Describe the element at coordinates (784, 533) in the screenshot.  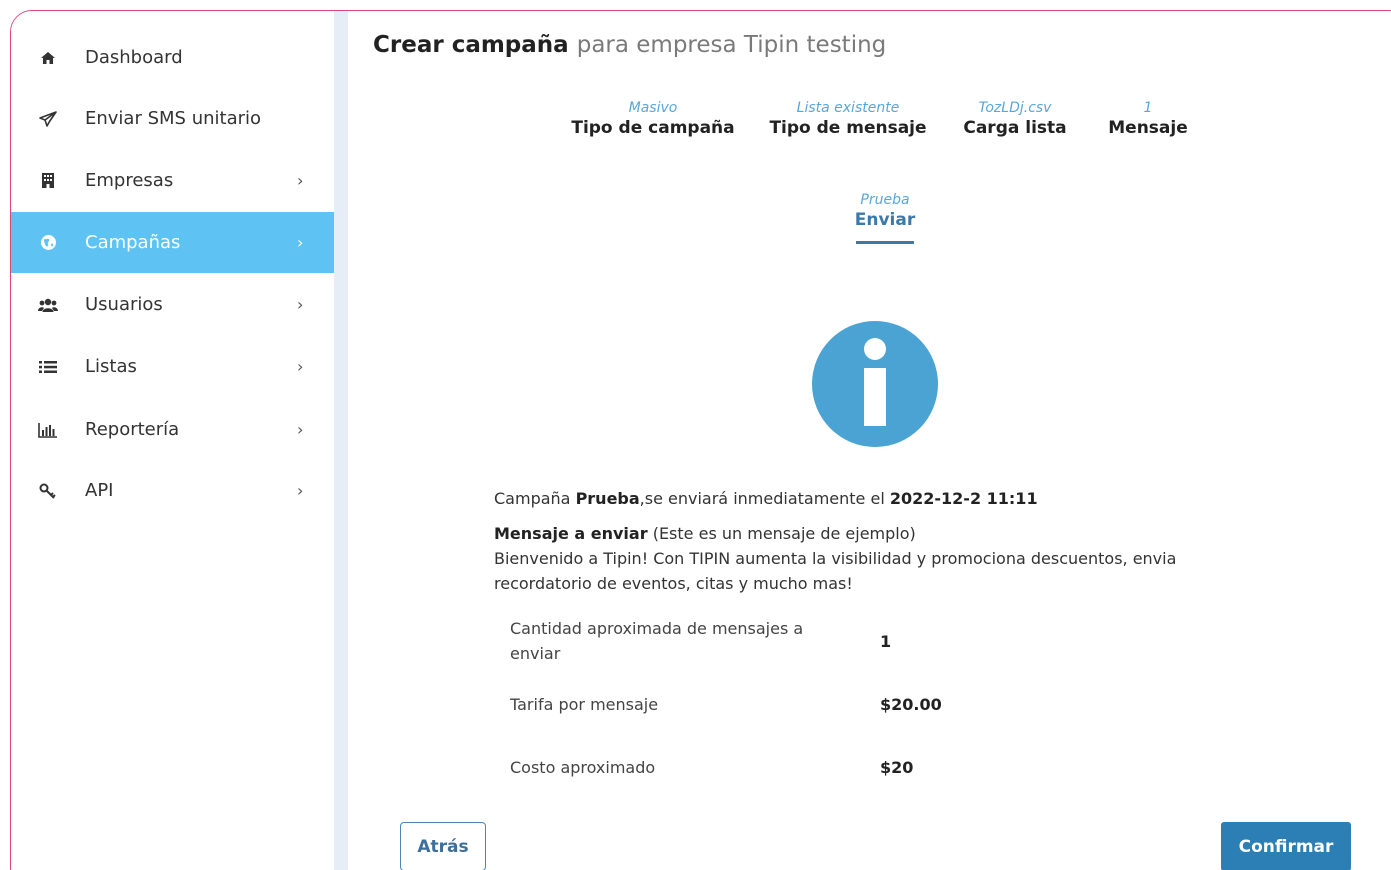
I see `message-note: (Este es un mensaje de ejemplo)` at that location.